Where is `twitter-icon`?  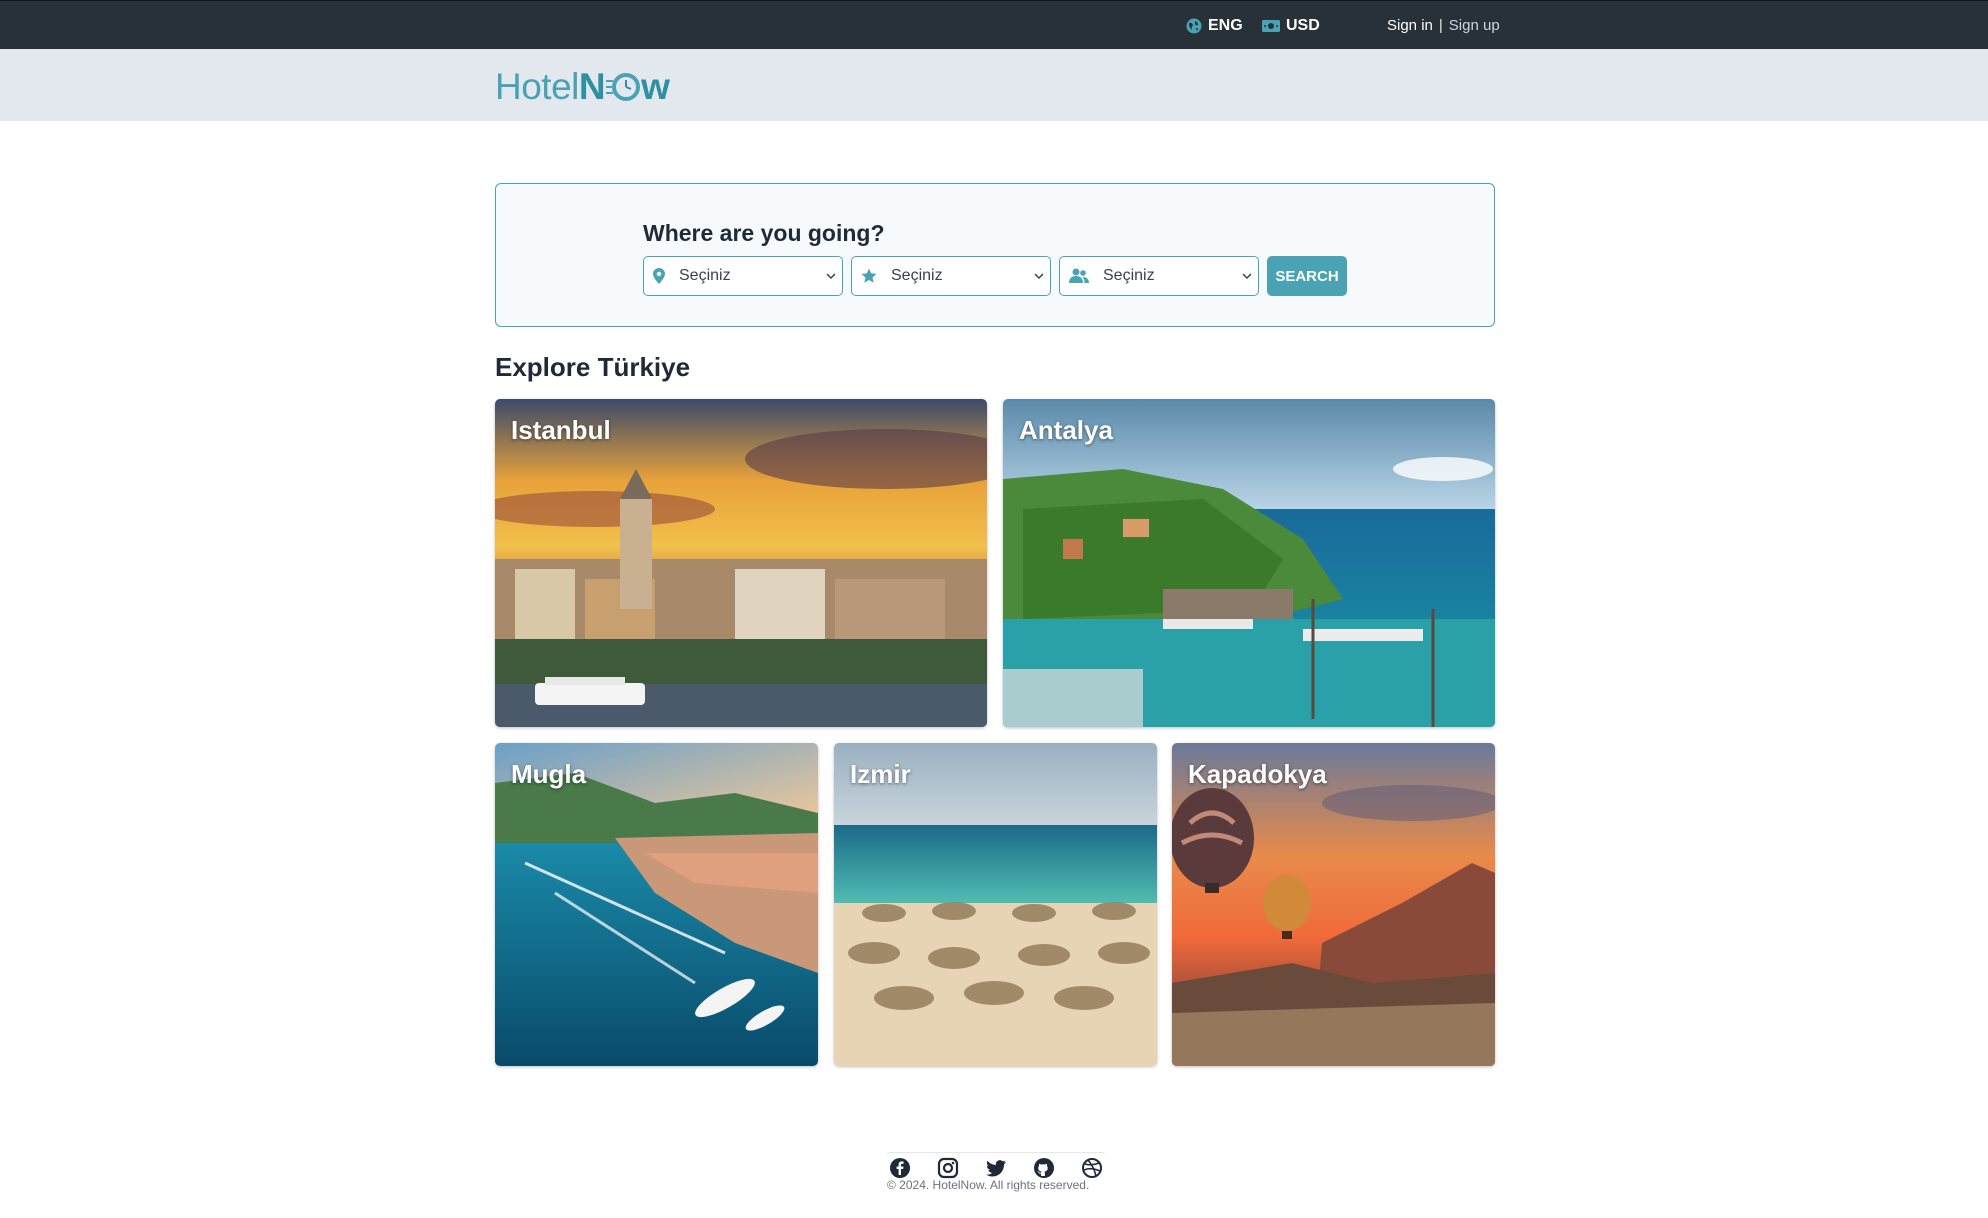 twitter-icon is located at coordinates (996, 1168).